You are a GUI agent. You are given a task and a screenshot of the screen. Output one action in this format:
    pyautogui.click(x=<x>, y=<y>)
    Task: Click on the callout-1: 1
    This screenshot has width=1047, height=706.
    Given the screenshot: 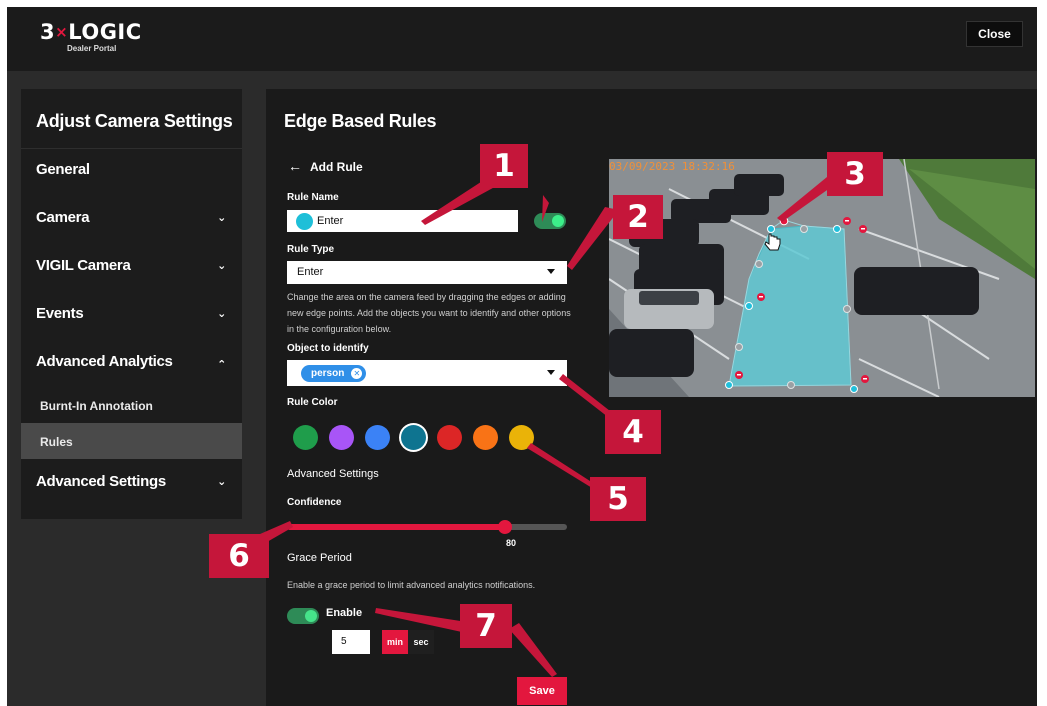 What is the action you would take?
    pyautogui.click(x=504, y=166)
    